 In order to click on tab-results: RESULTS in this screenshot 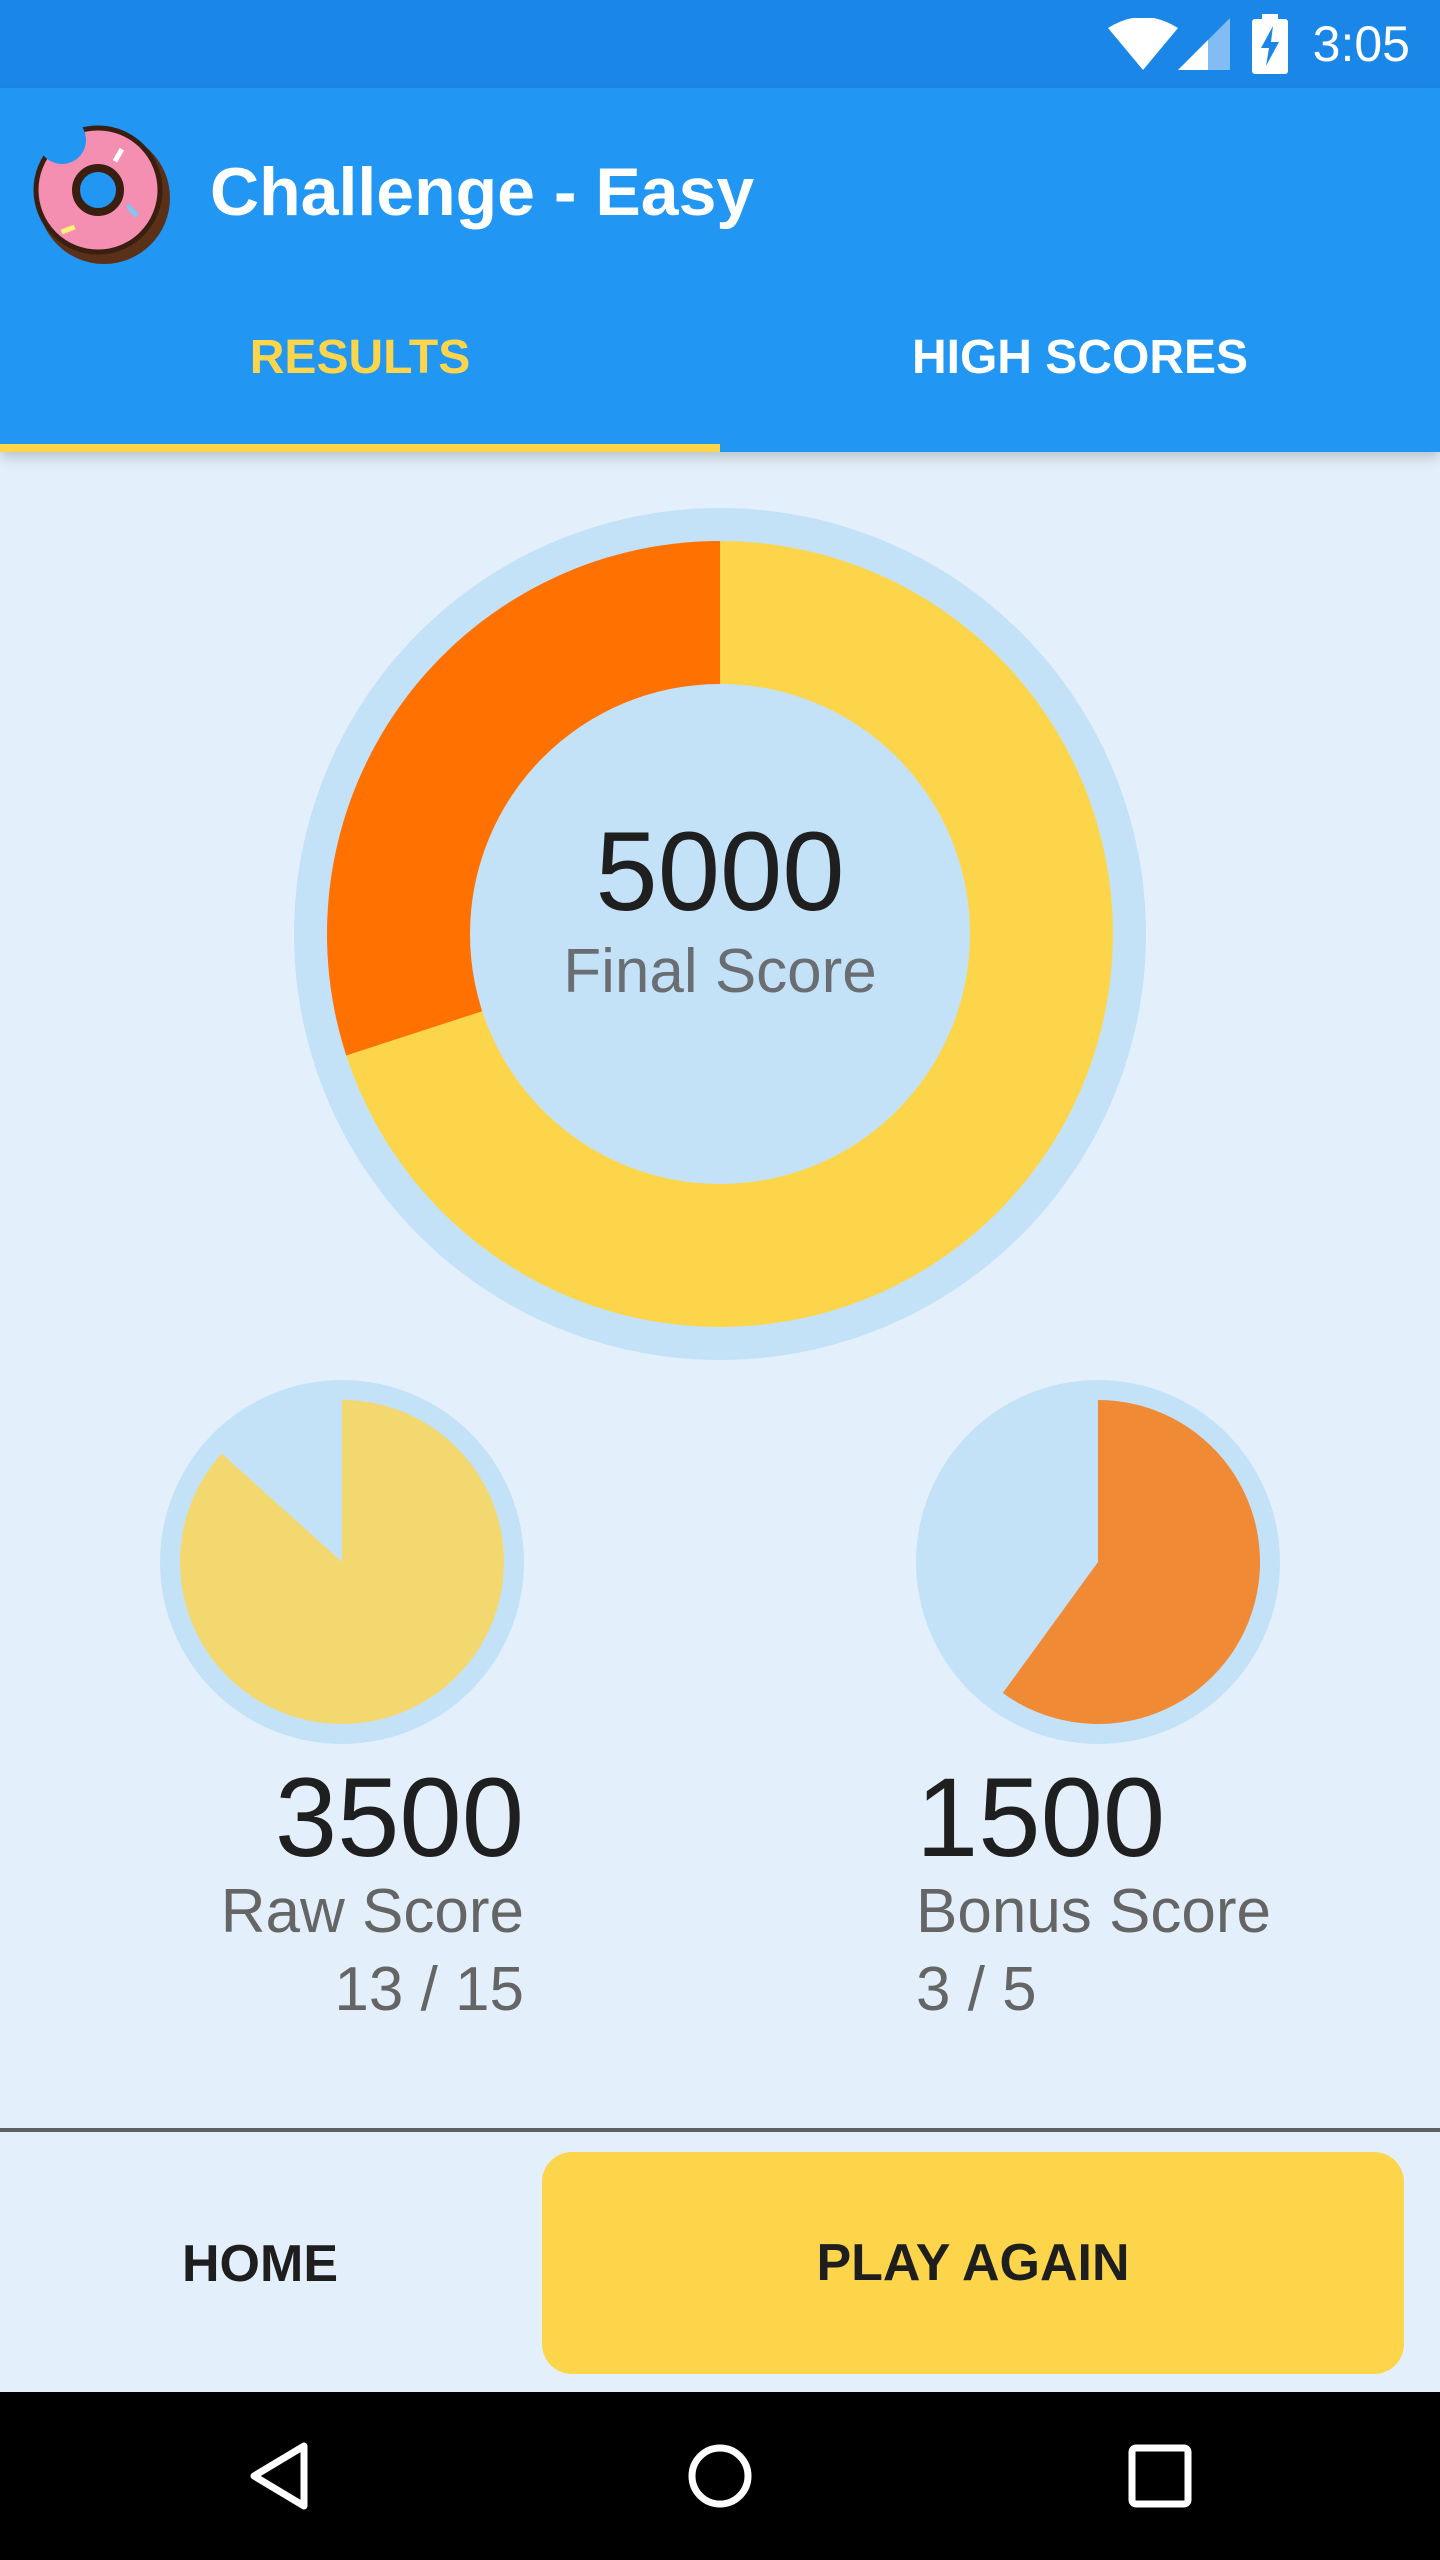, I will do `click(360, 358)`.